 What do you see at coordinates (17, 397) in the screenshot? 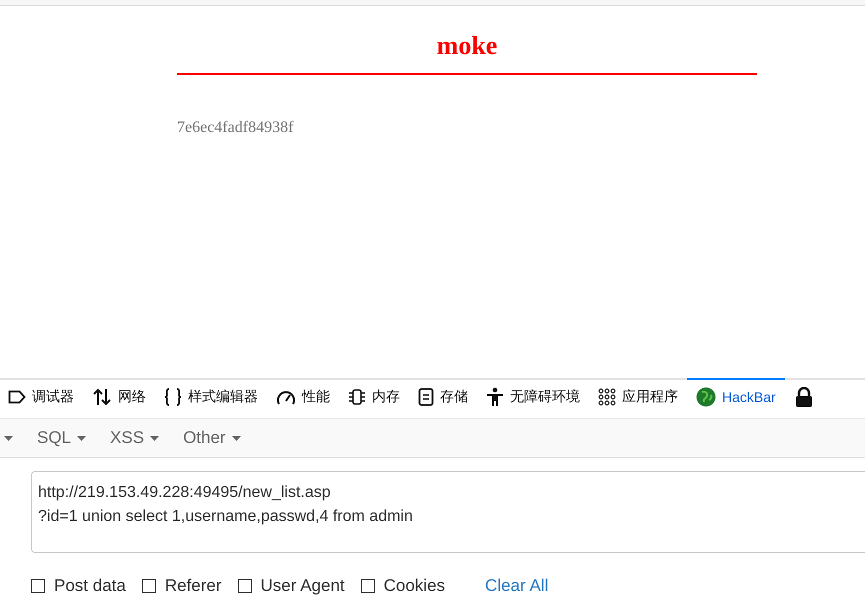
I see `tag-icon` at bounding box center [17, 397].